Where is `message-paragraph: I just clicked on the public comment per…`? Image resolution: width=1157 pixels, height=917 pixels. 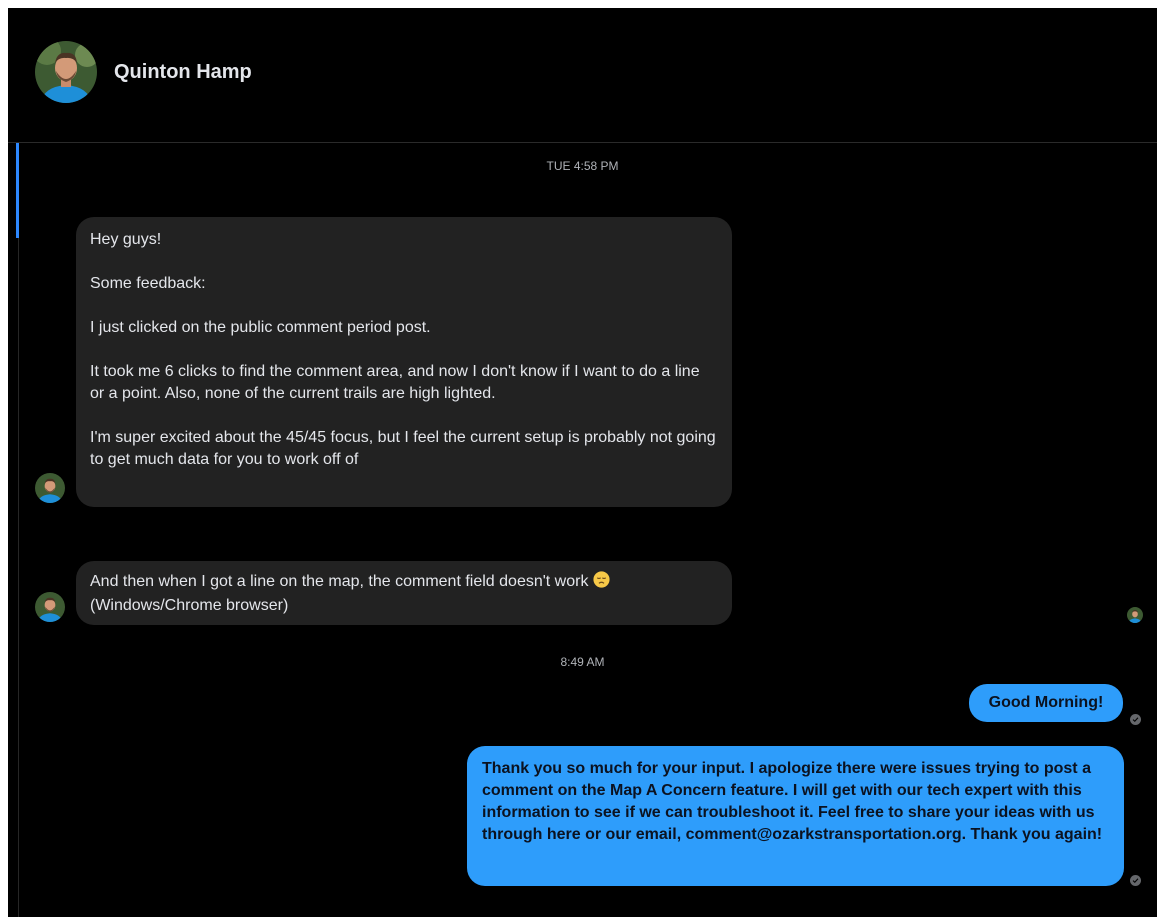
message-paragraph: I just clicked on the public comment per… is located at coordinates (260, 327).